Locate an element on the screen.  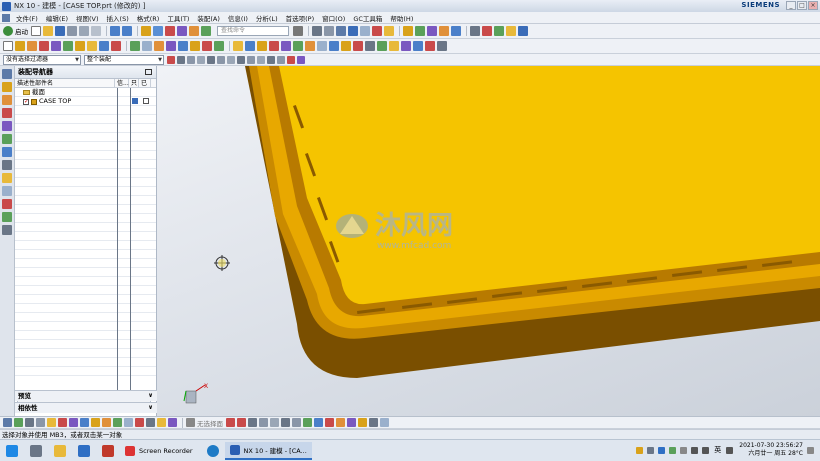
intersection-curve-icon is located at coordinates (161, 422).